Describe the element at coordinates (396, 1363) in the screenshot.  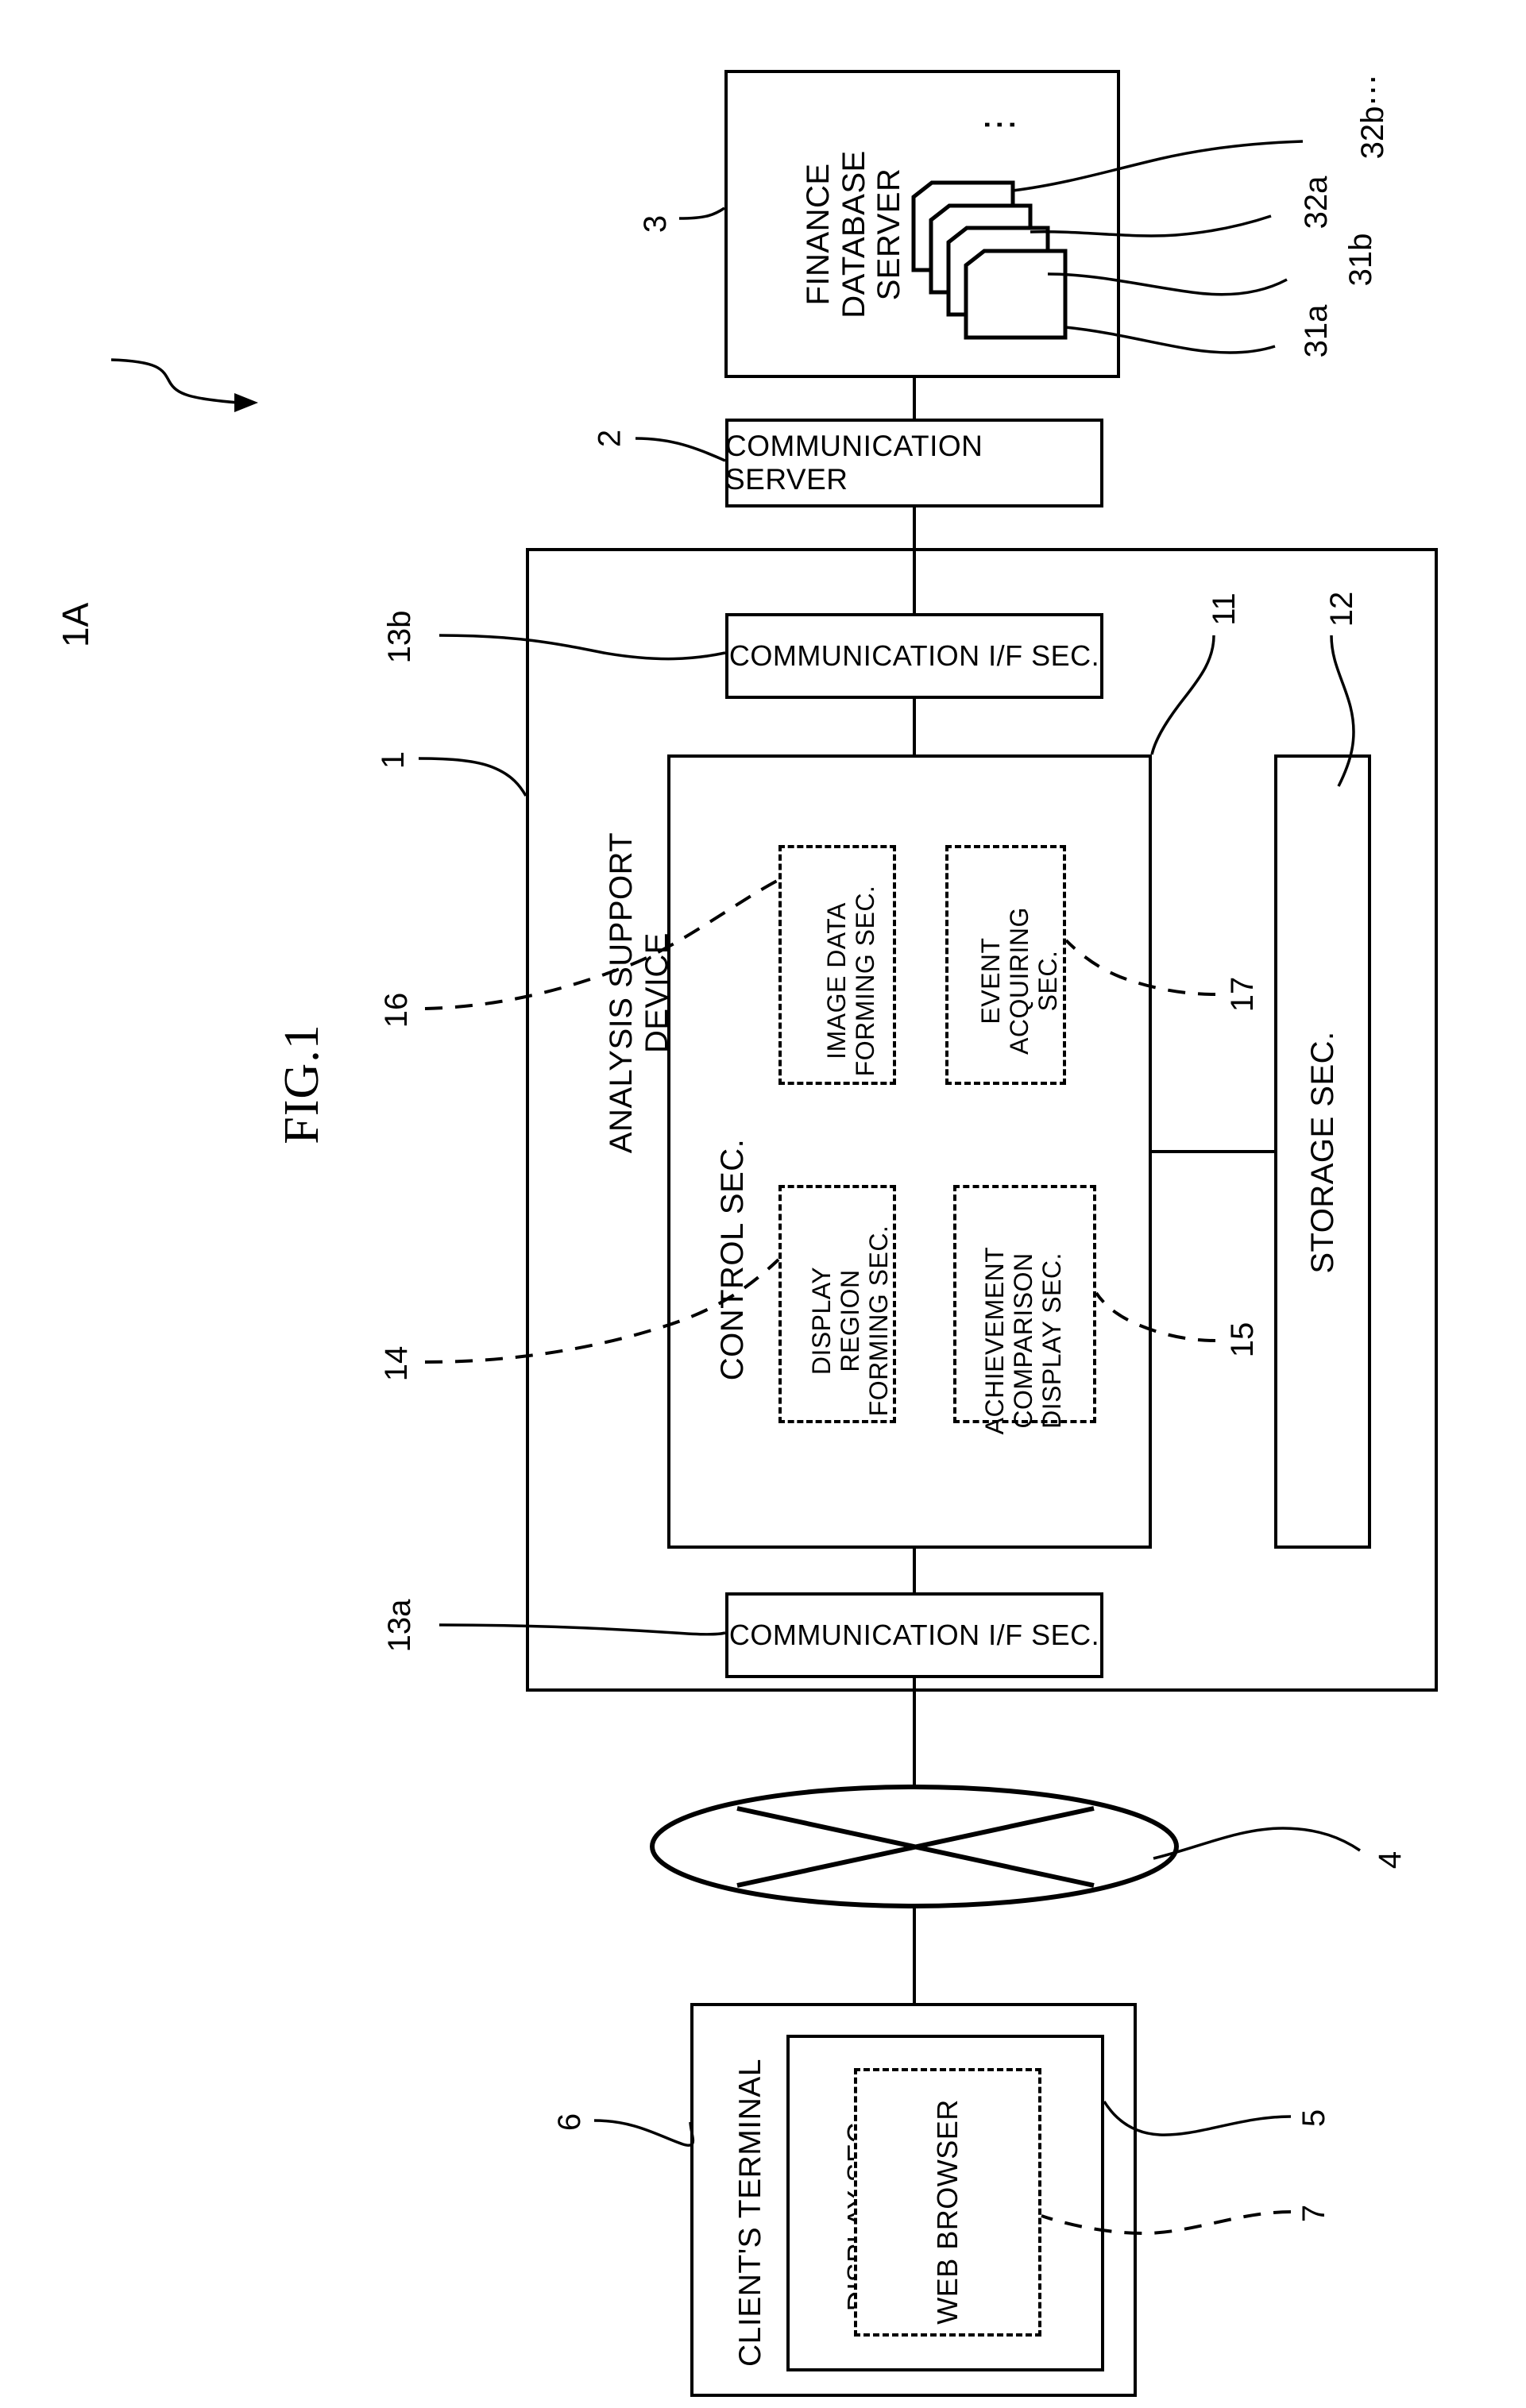
I see `ref-14: 14` at that location.